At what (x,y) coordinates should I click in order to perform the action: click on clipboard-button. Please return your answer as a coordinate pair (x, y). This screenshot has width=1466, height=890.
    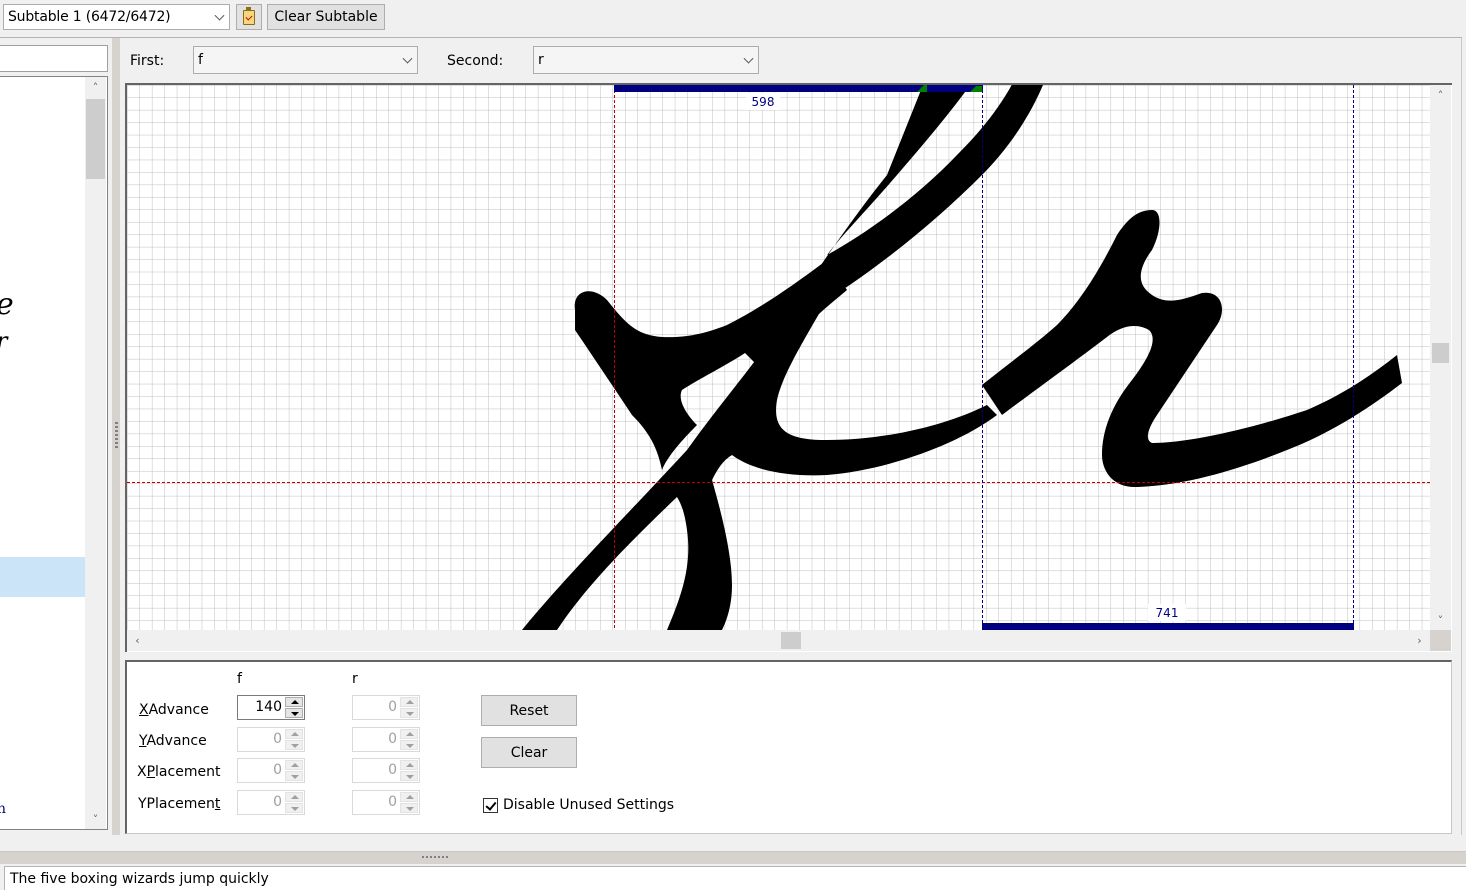
    Looking at the image, I should click on (249, 17).